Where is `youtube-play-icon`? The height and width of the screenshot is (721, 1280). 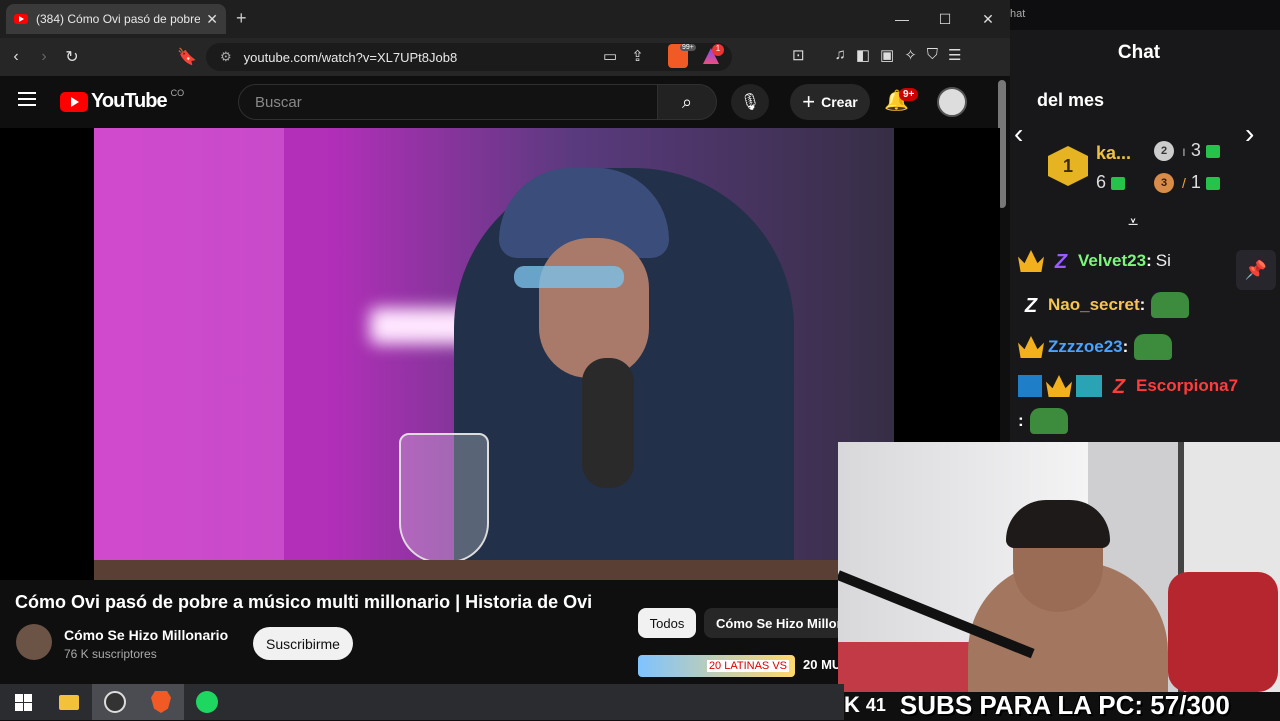 youtube-play-icon is located at coordinates (74, 101).